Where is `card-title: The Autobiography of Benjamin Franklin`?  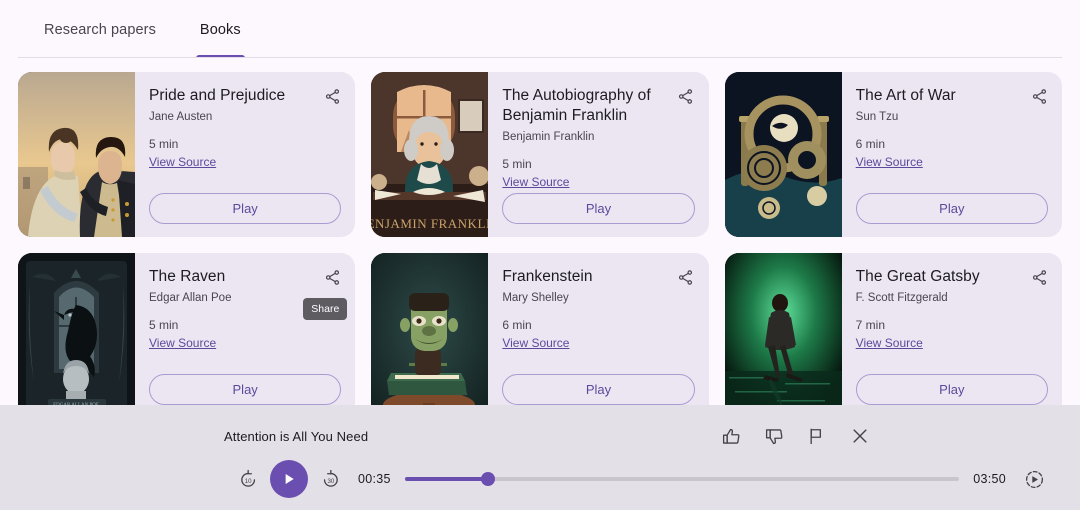 card-title: The Autobiography of Benjamin Franklin is located at coordinates (576, 105).